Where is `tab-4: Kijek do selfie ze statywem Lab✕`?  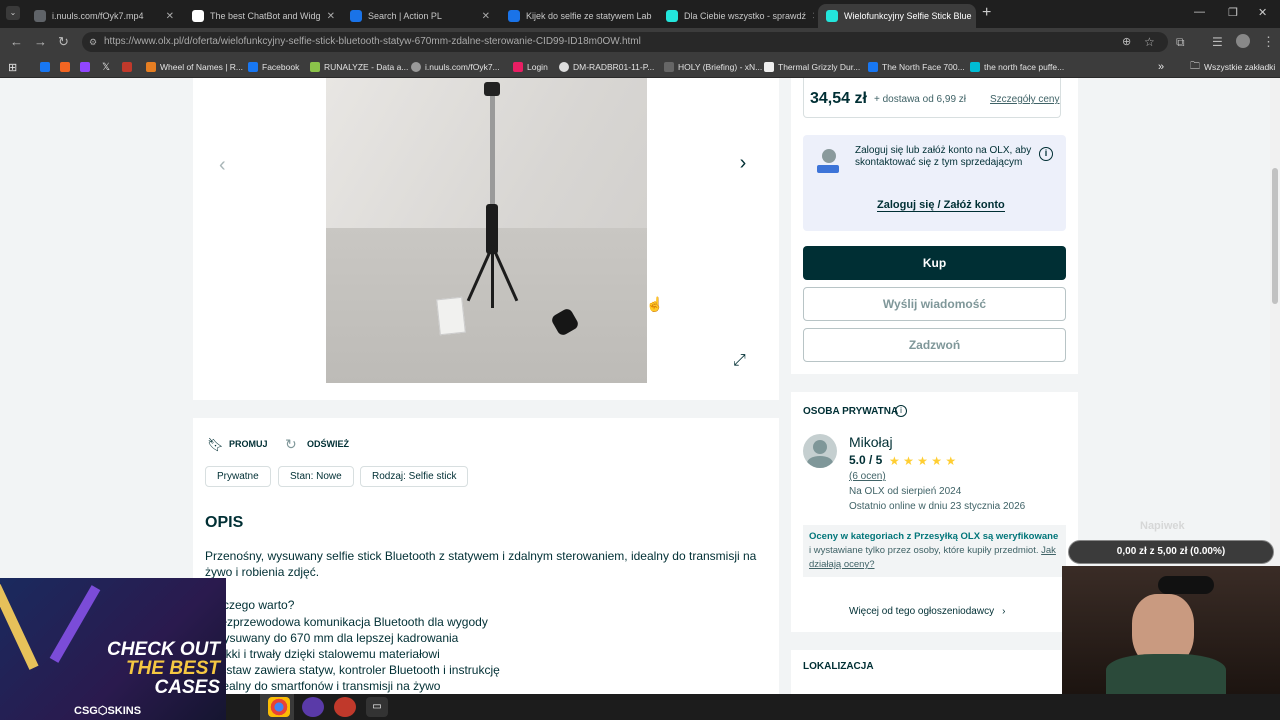 tab-4: Kijek do selfie ze statywem Lab✕ is located at coordinates (578, 16).